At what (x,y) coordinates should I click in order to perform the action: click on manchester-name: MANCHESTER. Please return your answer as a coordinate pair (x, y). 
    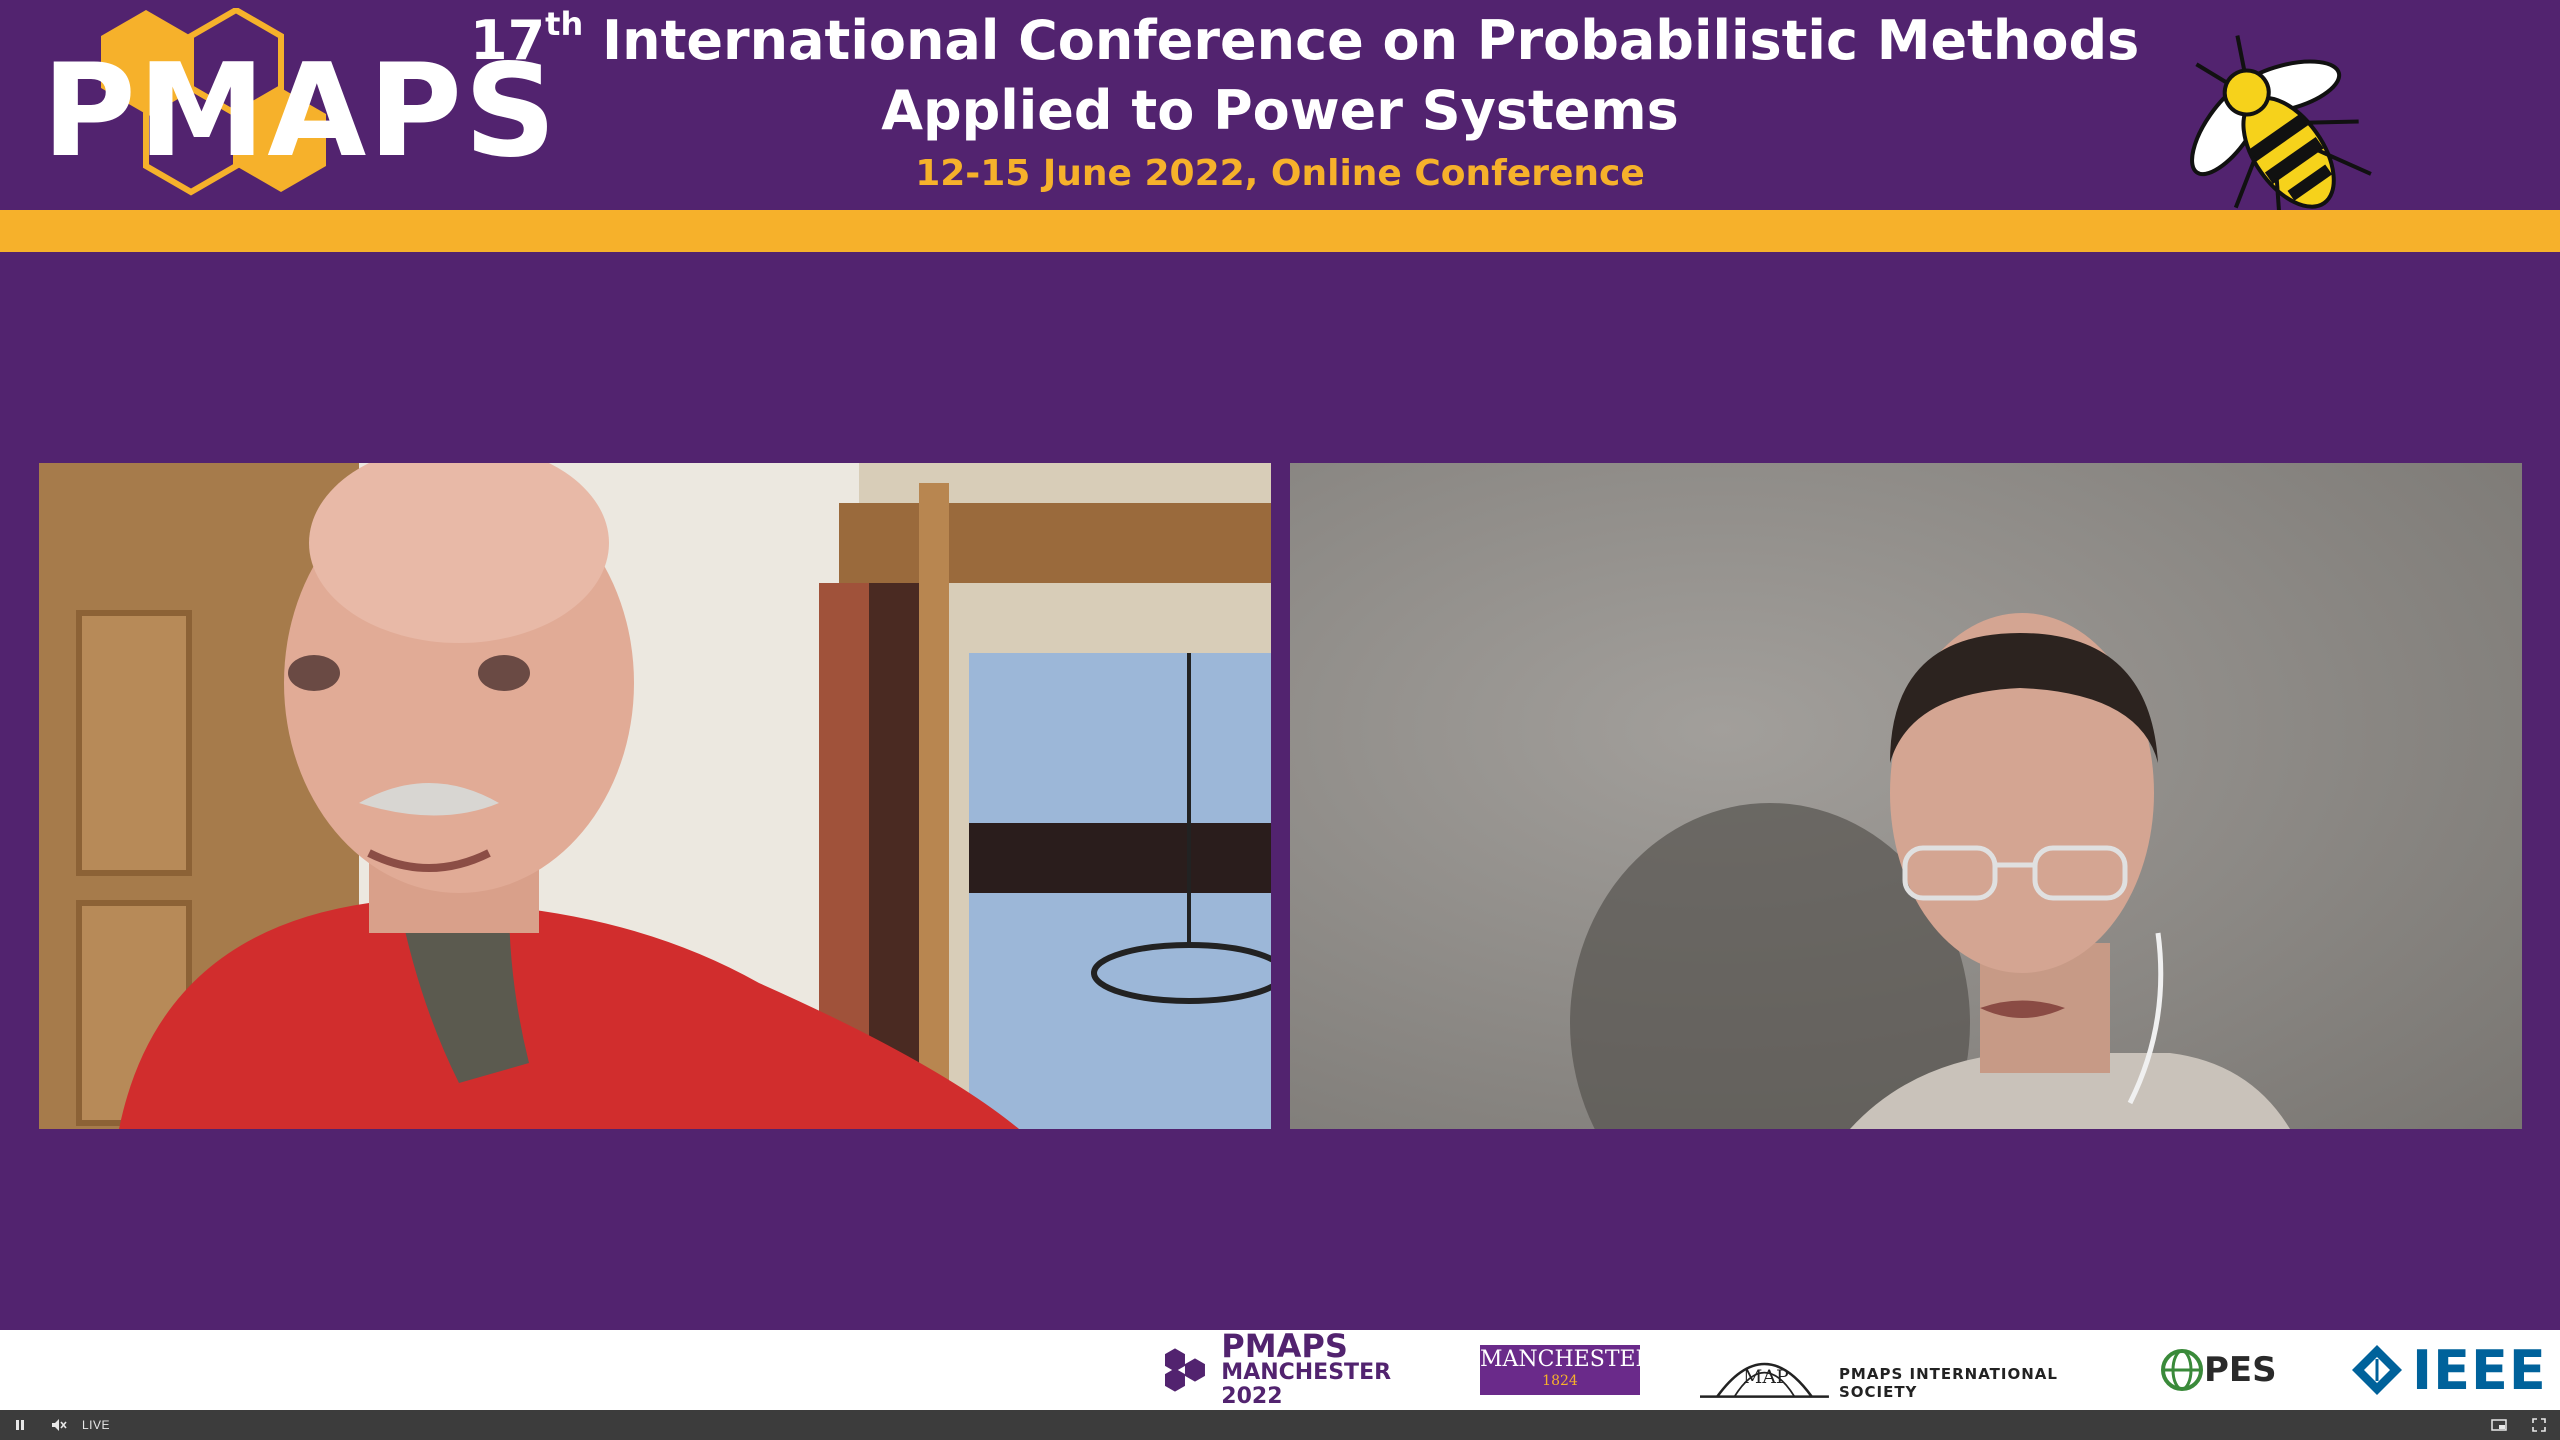
    Looking at the image, I should click on (1566, 1359).